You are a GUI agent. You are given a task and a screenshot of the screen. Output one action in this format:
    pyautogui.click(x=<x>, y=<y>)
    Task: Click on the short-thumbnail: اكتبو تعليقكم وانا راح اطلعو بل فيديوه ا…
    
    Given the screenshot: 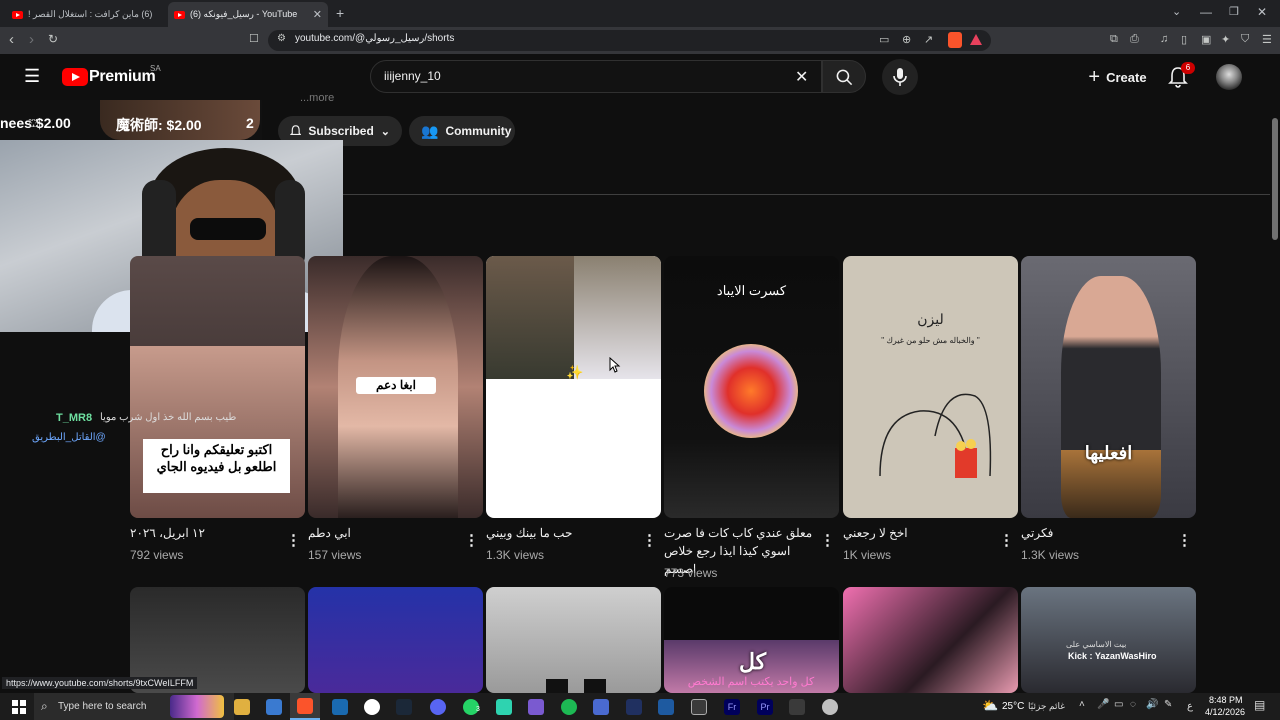 What is the action you would take?
    pyautogui.click(x=217, y=387)
    